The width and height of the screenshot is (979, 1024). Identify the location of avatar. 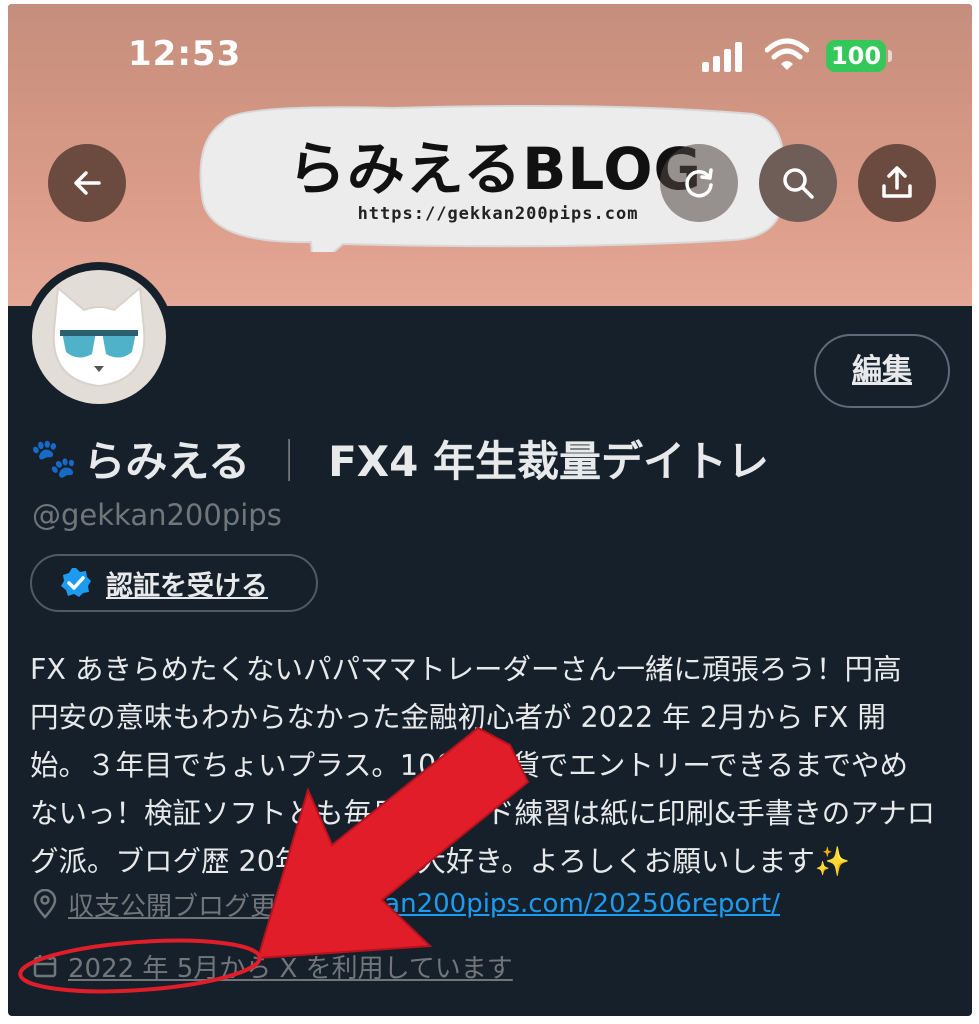
(99, 337).